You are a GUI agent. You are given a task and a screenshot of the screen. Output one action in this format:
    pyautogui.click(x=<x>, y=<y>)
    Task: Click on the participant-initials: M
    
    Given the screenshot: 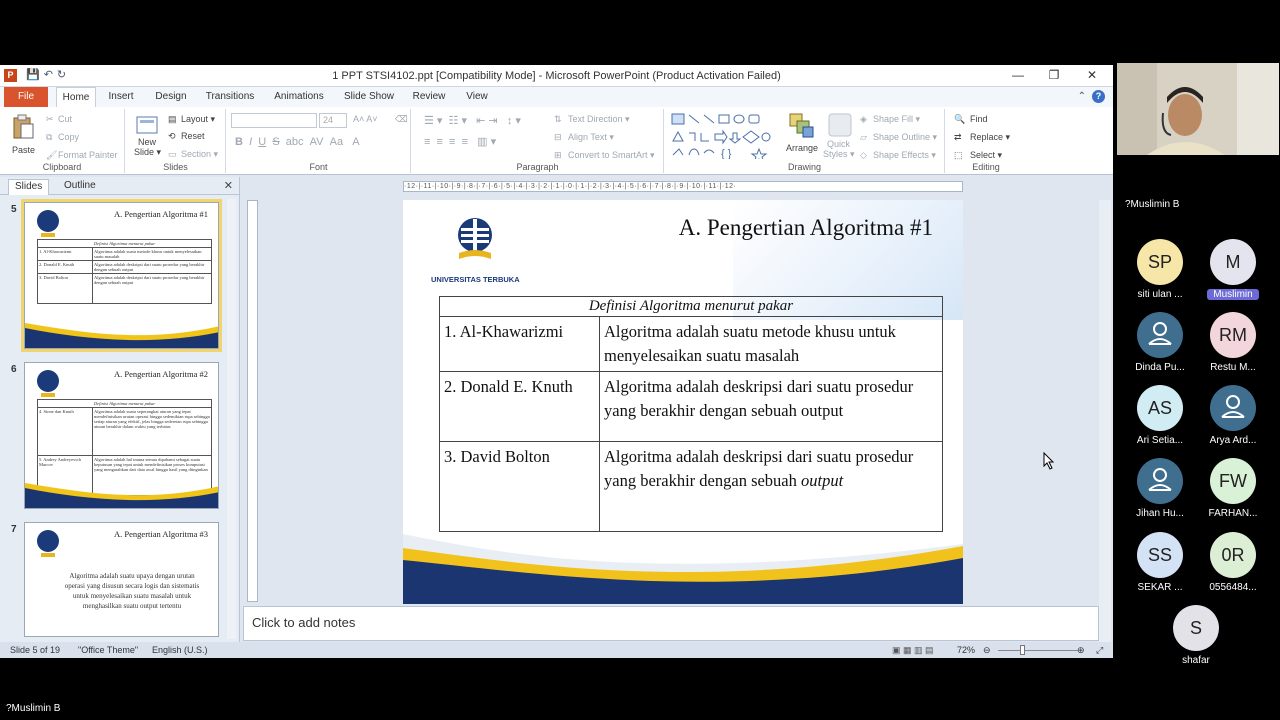 What is the action you would take?
    pyautogui.click(x=1233, y=262)
    